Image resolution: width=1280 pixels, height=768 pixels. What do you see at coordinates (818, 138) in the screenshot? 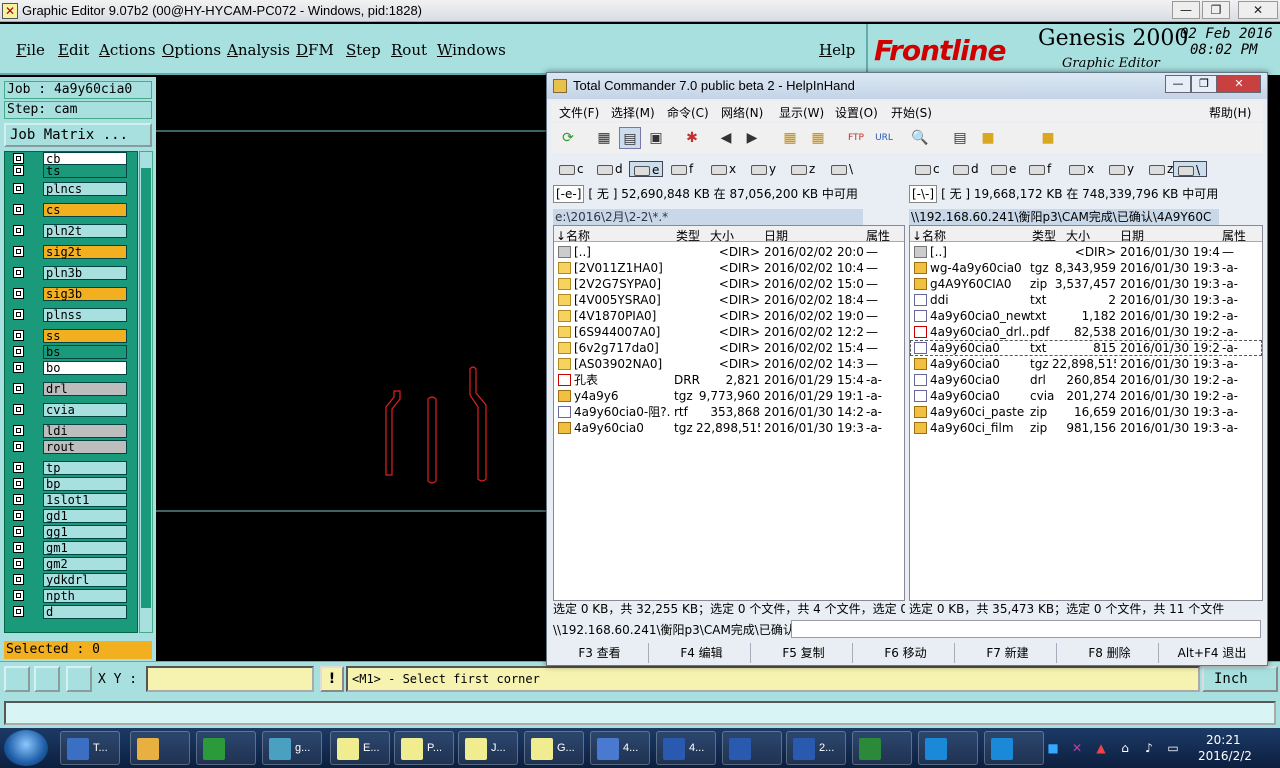
I see `unpack-icon: ▦` at bounding box center [818, 138].